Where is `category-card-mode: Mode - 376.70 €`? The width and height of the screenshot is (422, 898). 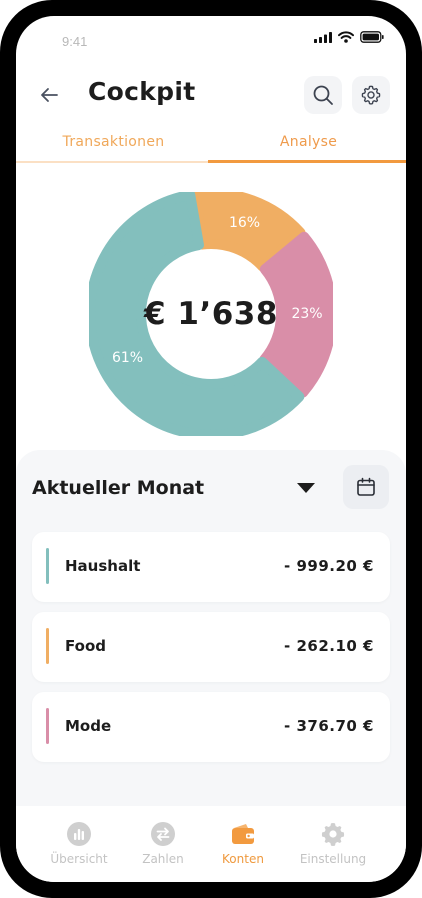 category-card-mode: Mode - 376.70 € is located at coordinates (211, 727).